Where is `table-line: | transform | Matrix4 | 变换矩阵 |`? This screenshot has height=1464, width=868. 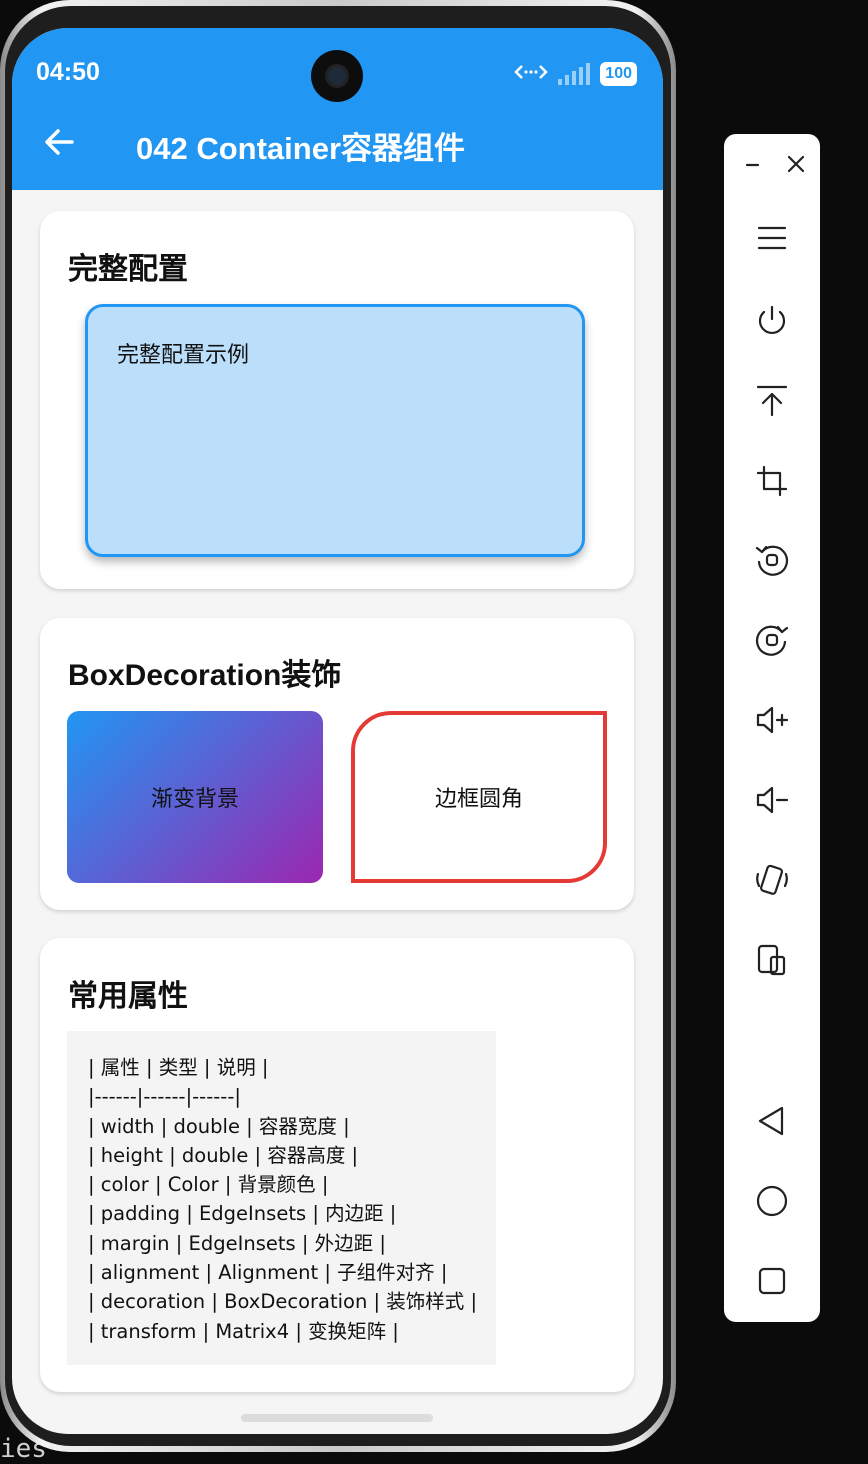 table-line: | transform | Matrix4 | 变换矩阵 | is located at coordinates (243, 1331).